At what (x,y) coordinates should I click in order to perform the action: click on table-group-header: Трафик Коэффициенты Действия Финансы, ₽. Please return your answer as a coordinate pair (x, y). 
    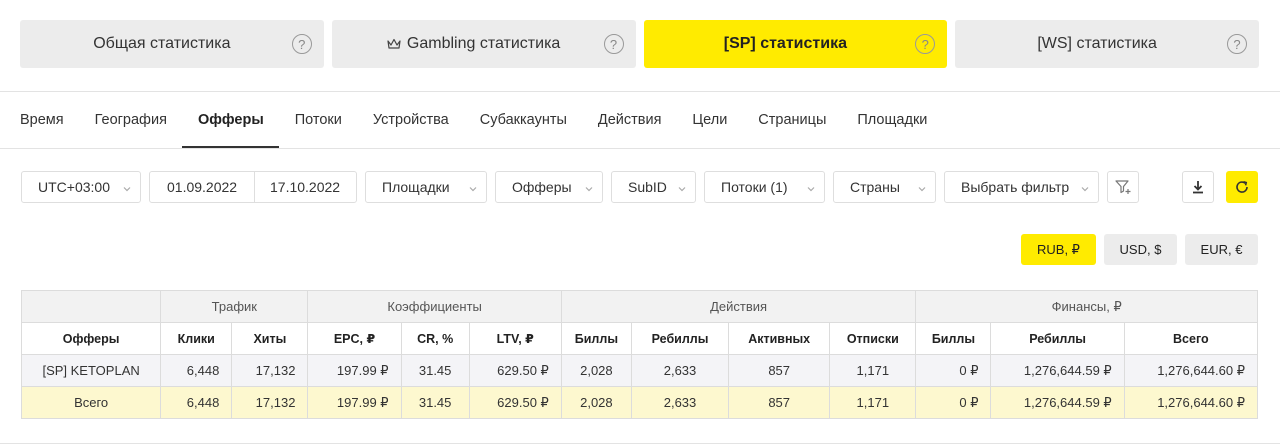
    Looking at the image, I should click on (639, 306).